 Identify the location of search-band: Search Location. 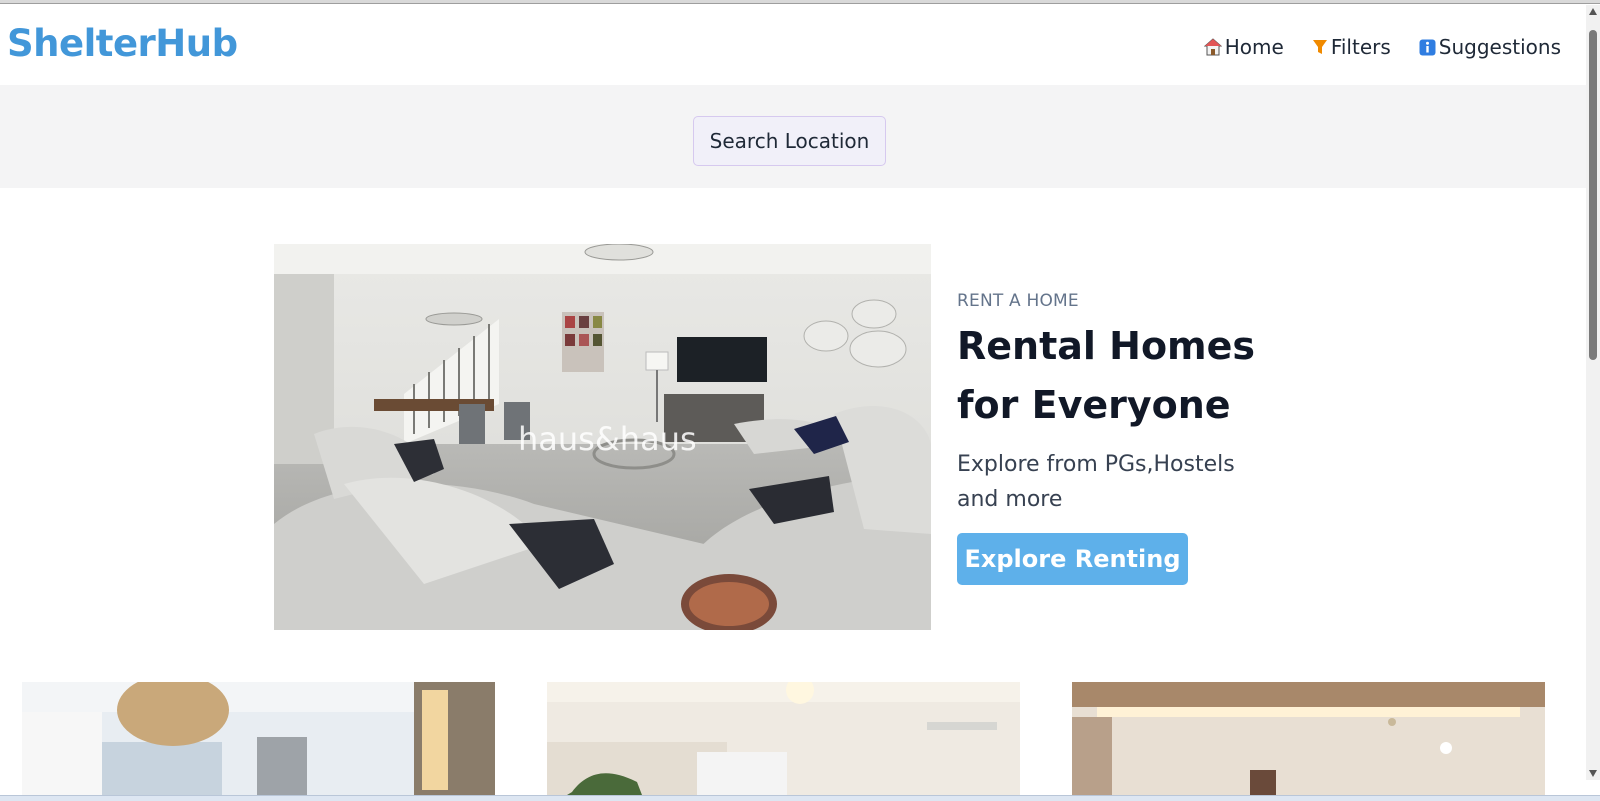
(793, 136).